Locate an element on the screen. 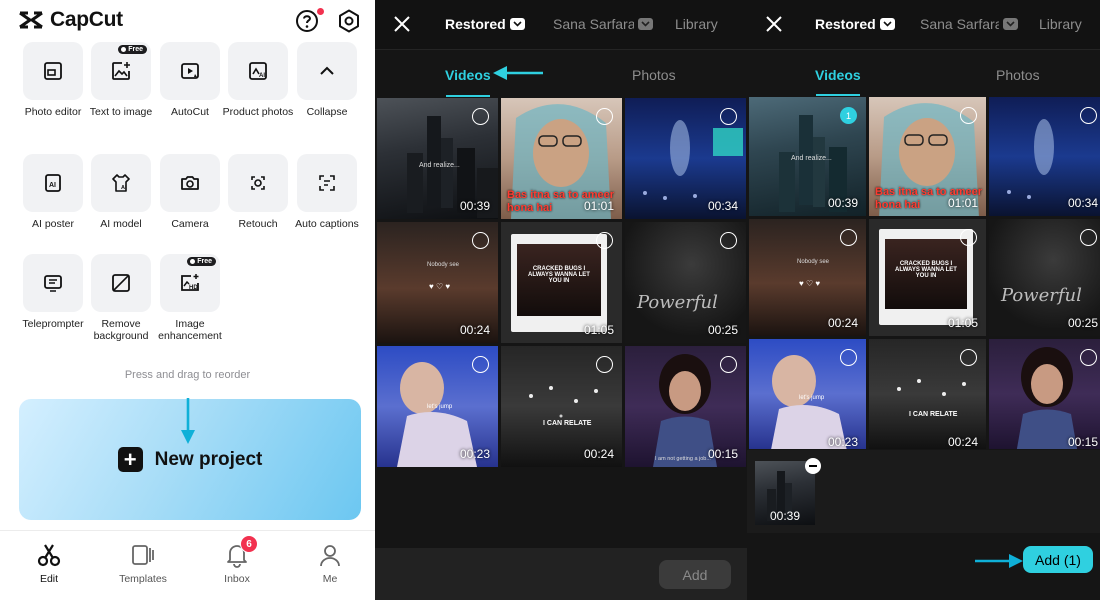 The height and width of the screenshot is (600, 1100). remove-clip-icon is located at coordinates (813, 466).